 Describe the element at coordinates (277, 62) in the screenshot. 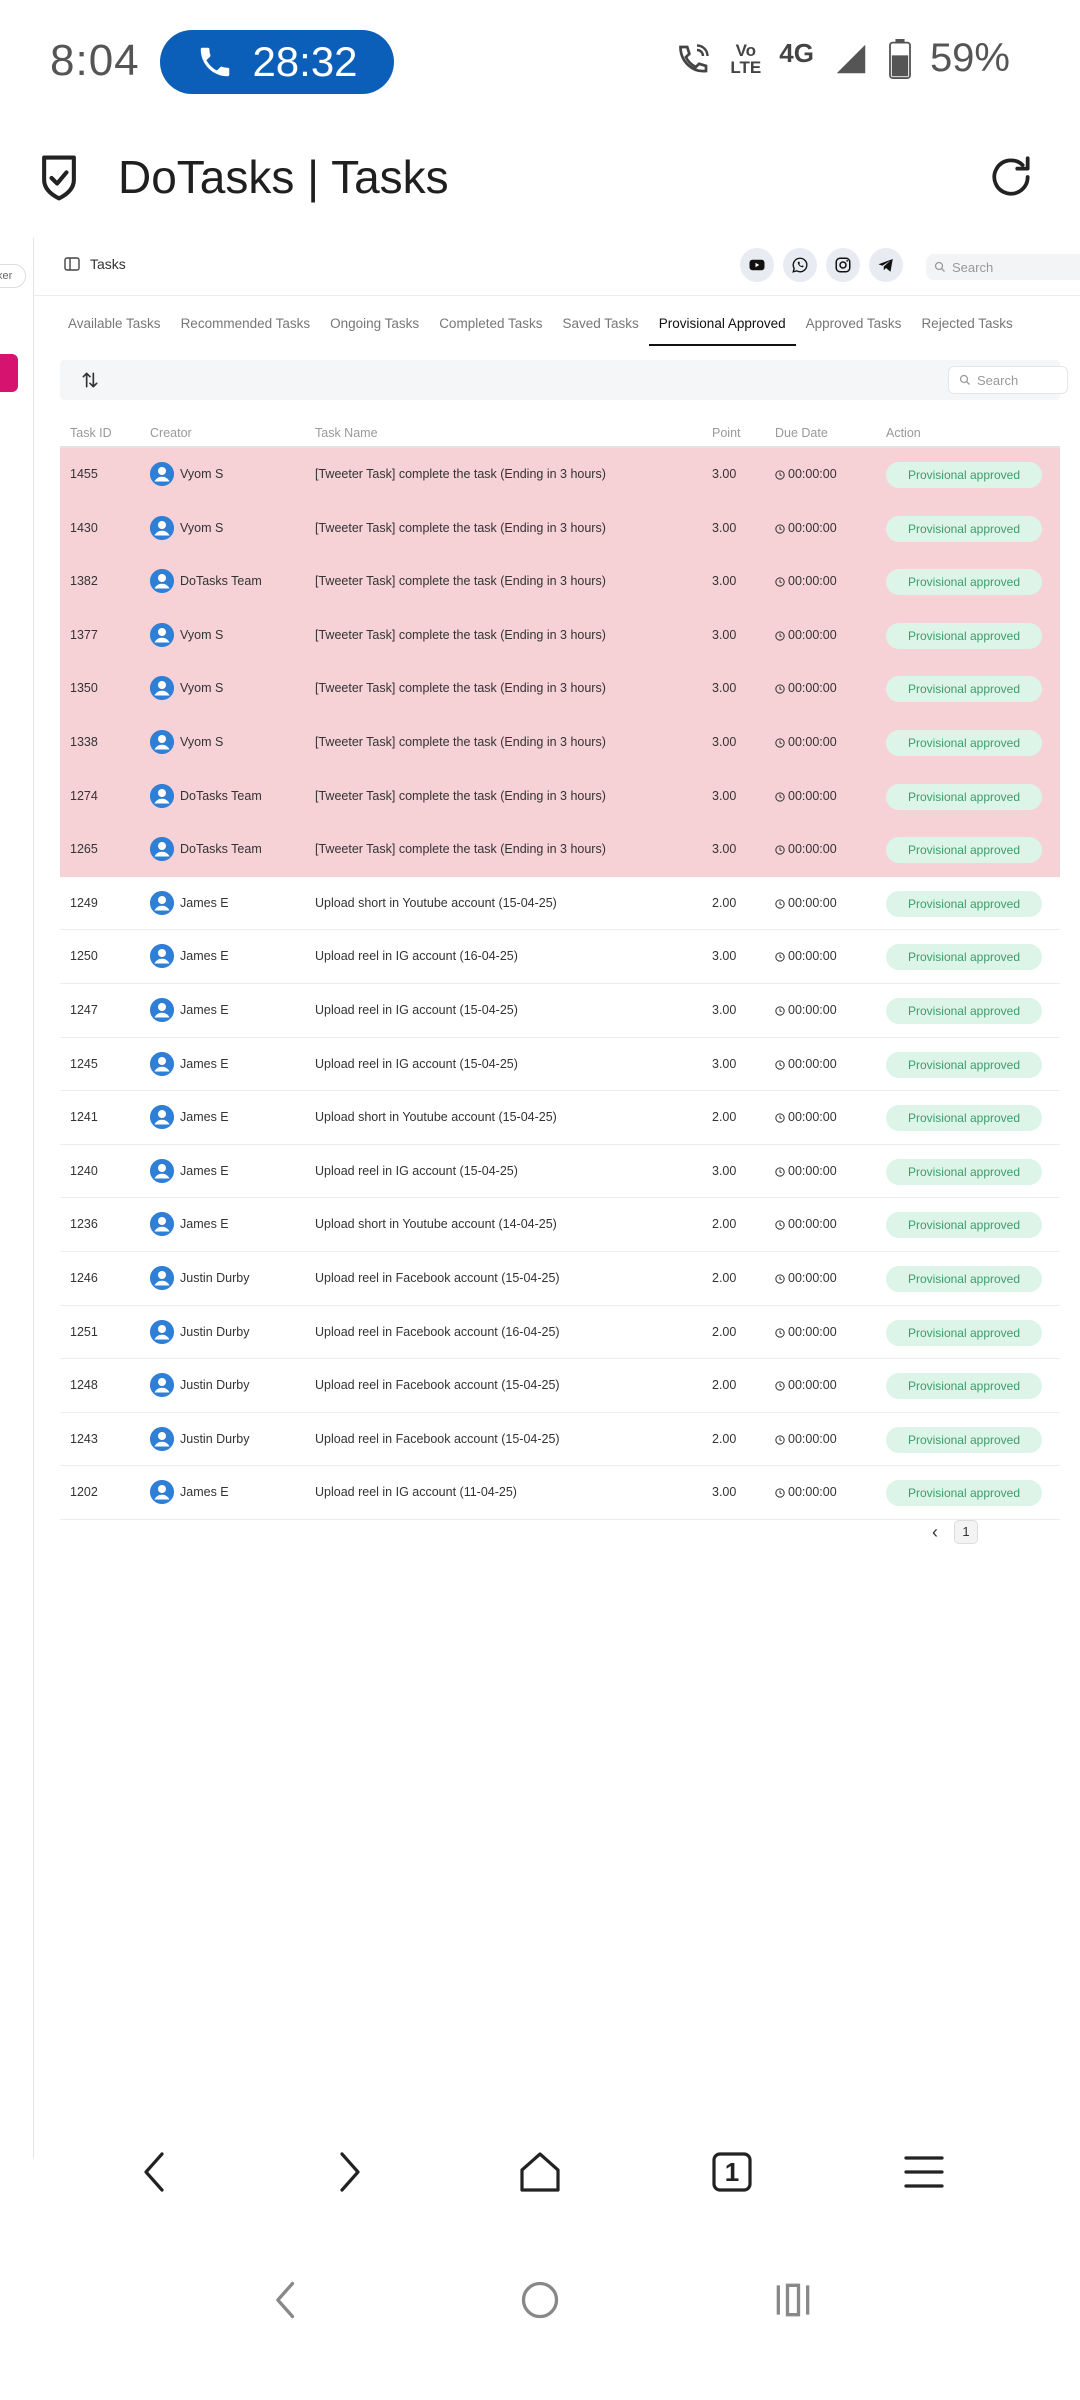

I see `ongoing-call-pill: 28:32` at that location.